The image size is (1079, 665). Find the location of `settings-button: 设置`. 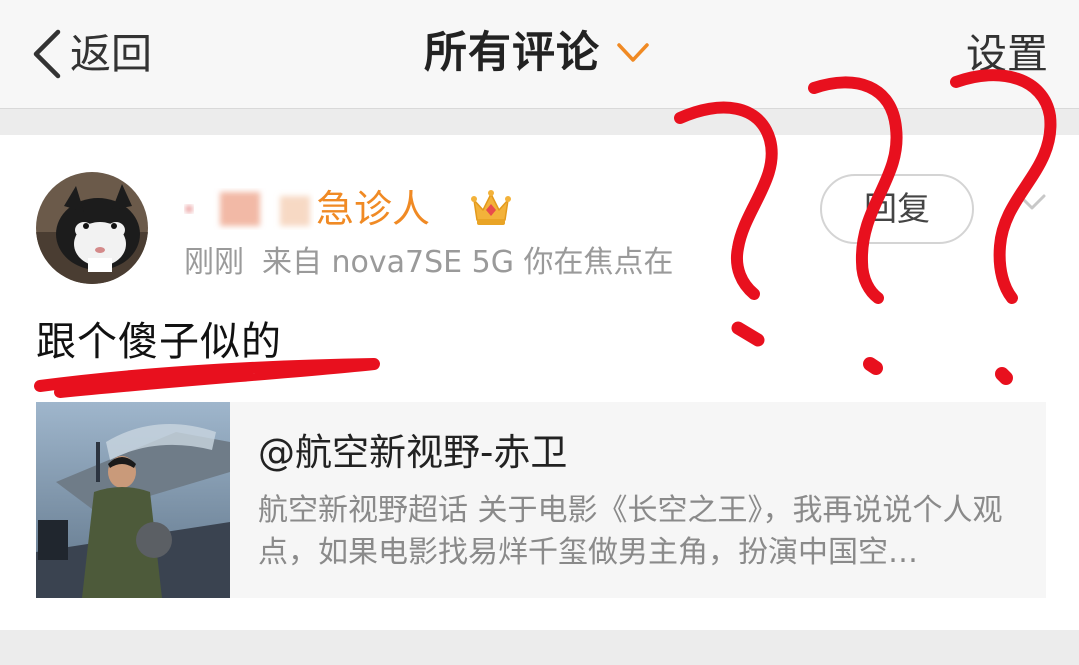

settings-button: 设置 is located at coordinates (1007, 54).